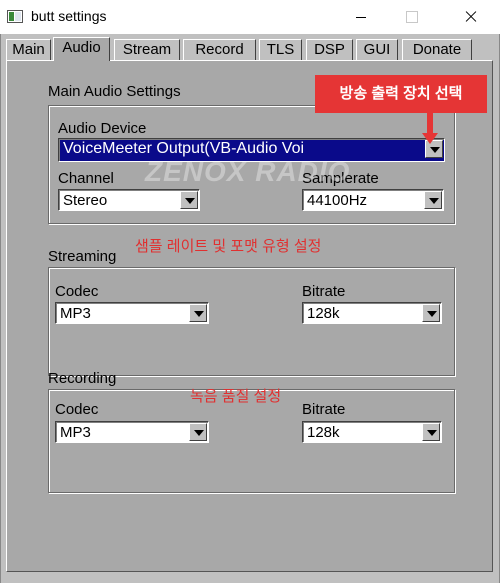  What do you see at coordinates (411, 17) in the screenshot?
I see `maximize-button` at bounding box center [411, 17].